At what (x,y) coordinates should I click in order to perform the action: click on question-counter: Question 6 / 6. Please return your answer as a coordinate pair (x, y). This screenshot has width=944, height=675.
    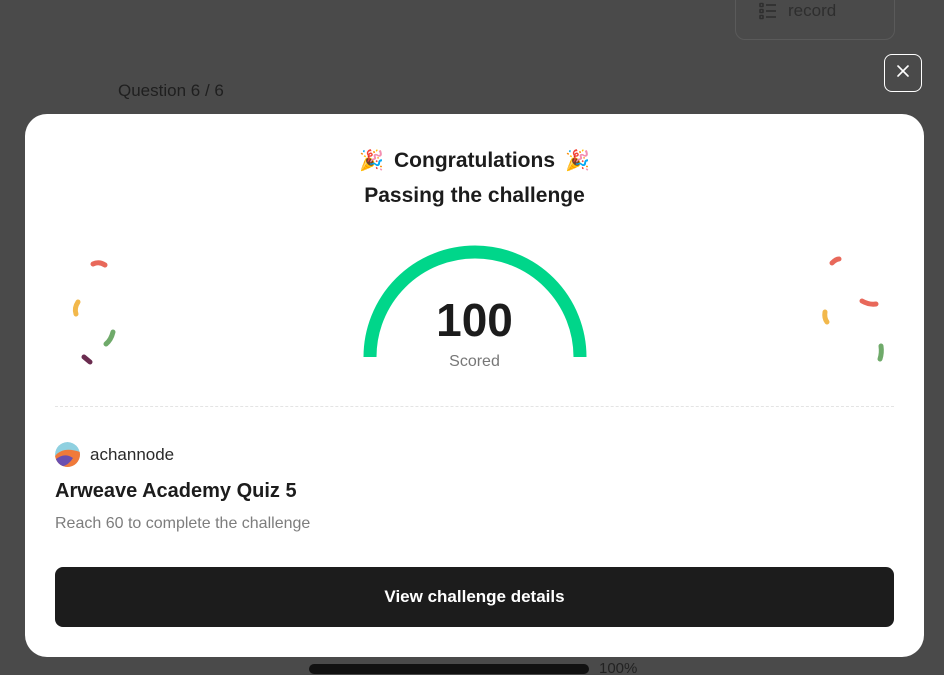
    Looking at the image, I should click on (171, 90).